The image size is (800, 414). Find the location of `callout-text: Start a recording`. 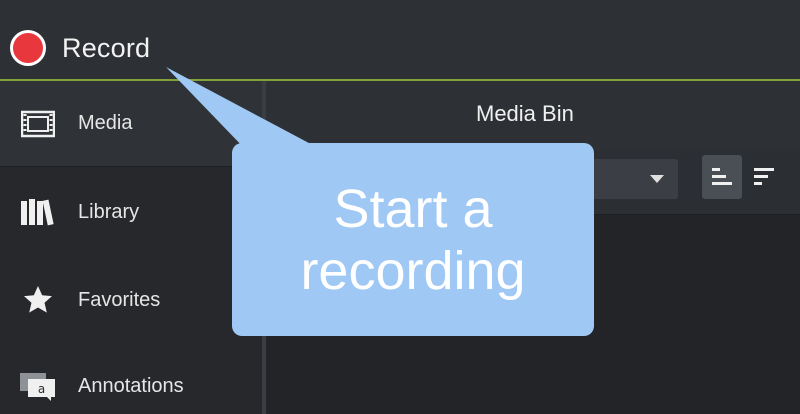

callout-text: Start a recording is located at coordinates (413, 239).